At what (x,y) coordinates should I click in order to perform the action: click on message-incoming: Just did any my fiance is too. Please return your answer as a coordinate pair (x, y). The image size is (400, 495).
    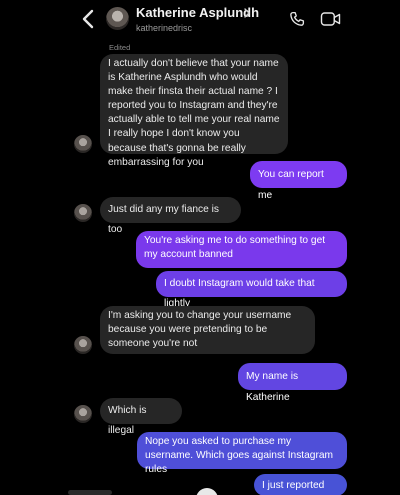
    Looking at the image, I should click on (170, 216).